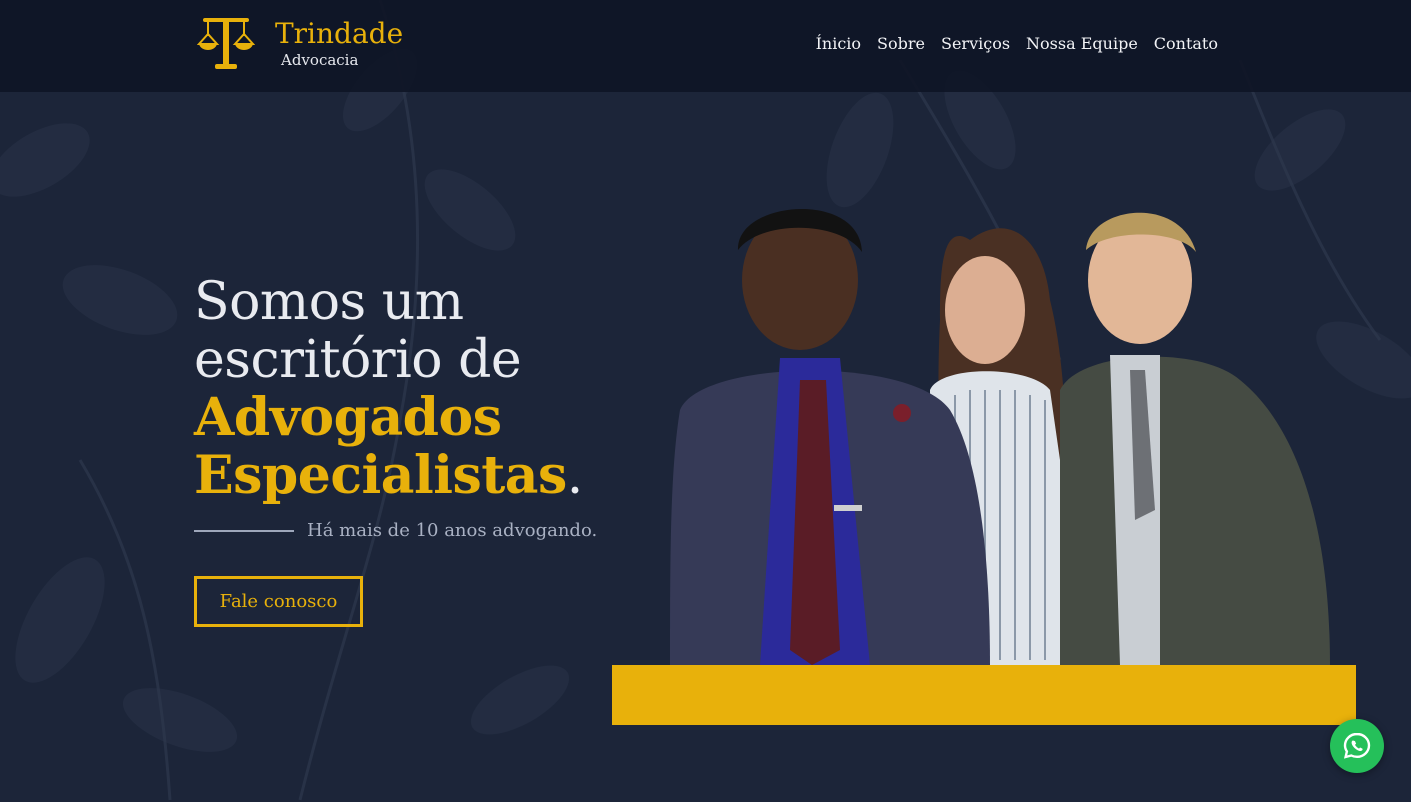 Image resolution: width=1411 pixels, height=802 pixels. What do you see at coordinates (278, 601) in the screenshot?
I see `contact-cta-button: Fale conosco` at bounding box center [278, 601].